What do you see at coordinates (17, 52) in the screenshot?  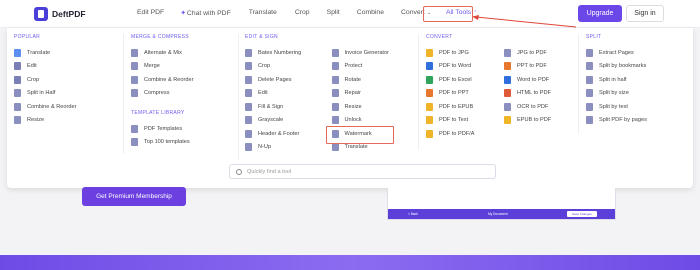 I see `translate-icon` at bounding box center [17, 52].